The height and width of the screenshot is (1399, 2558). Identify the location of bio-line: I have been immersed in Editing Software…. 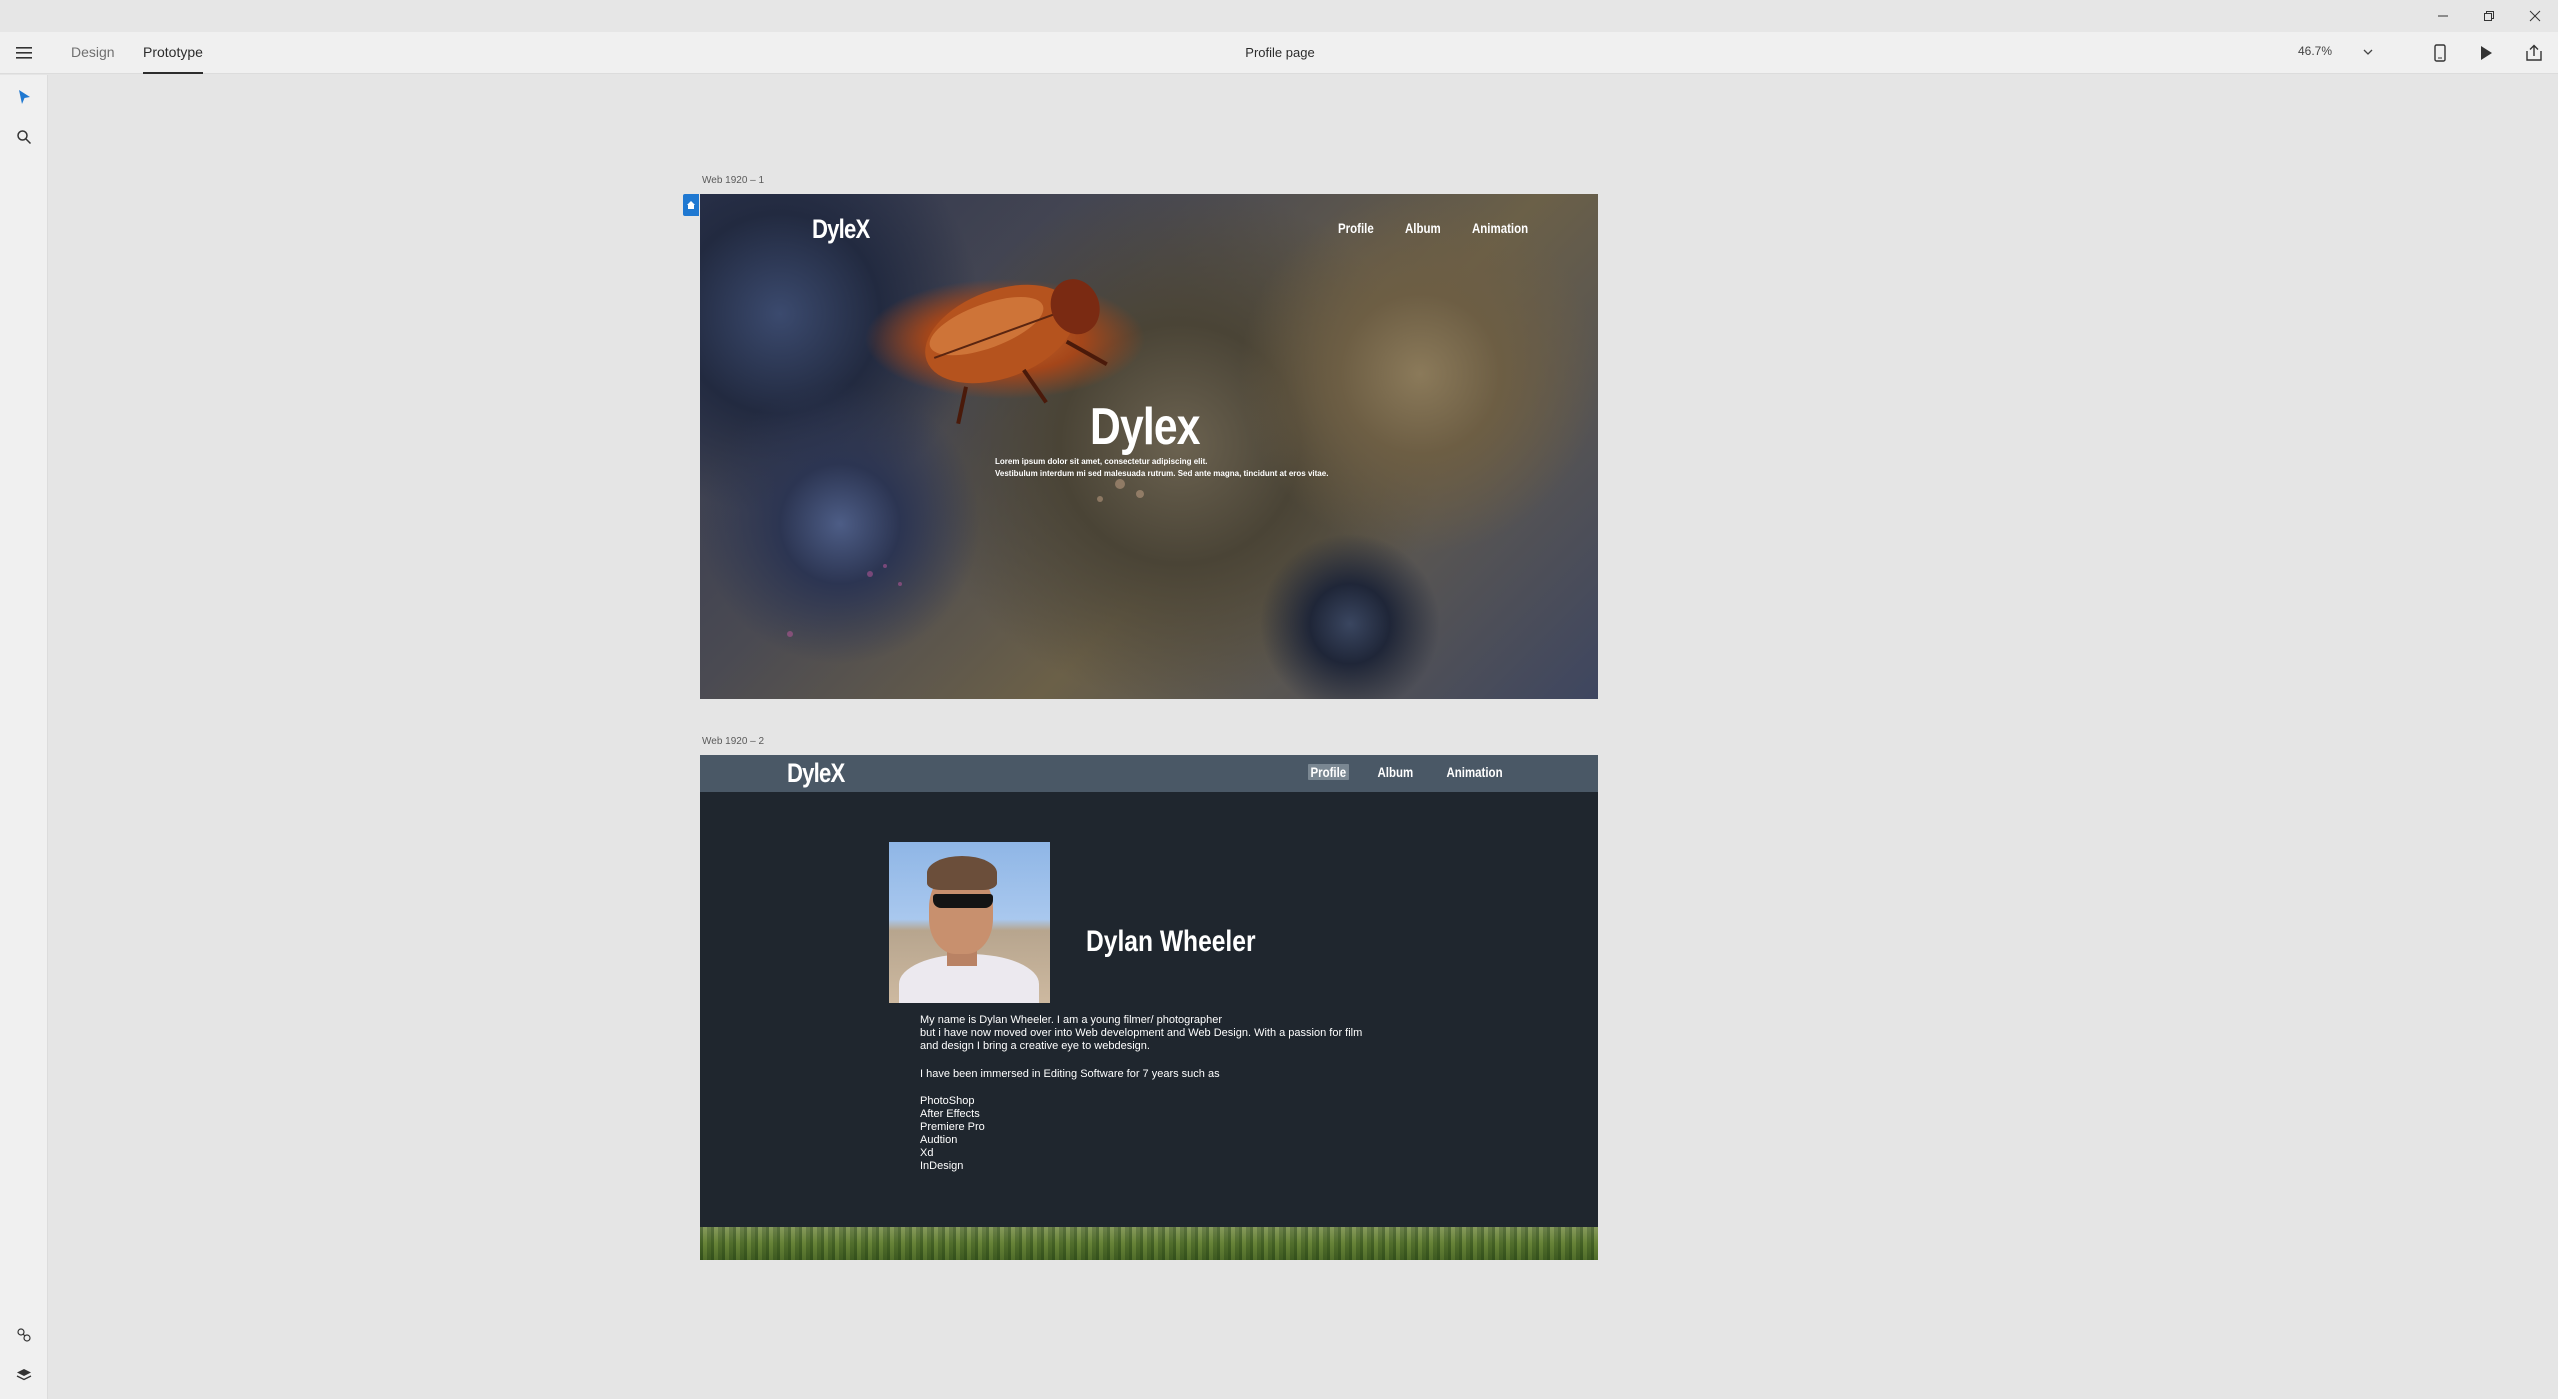
(1070, 1074).